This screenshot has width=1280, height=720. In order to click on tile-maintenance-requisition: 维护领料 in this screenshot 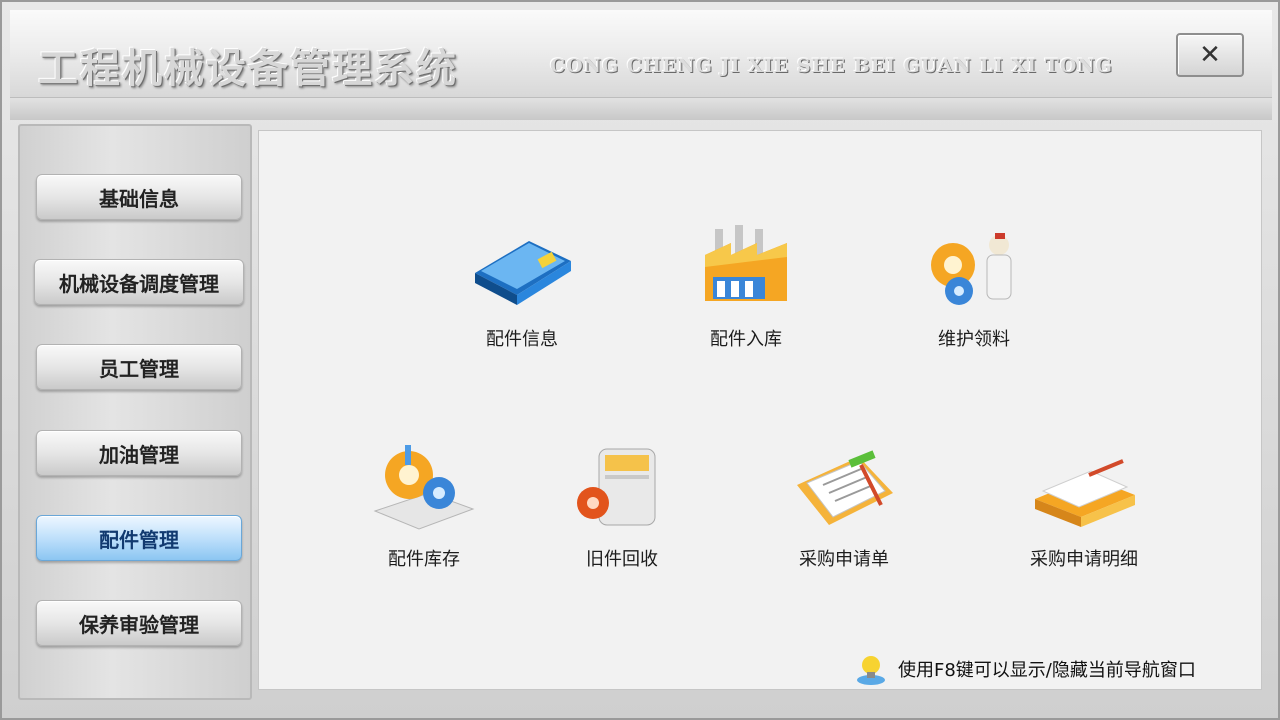, I will do `click(974, 296)`.